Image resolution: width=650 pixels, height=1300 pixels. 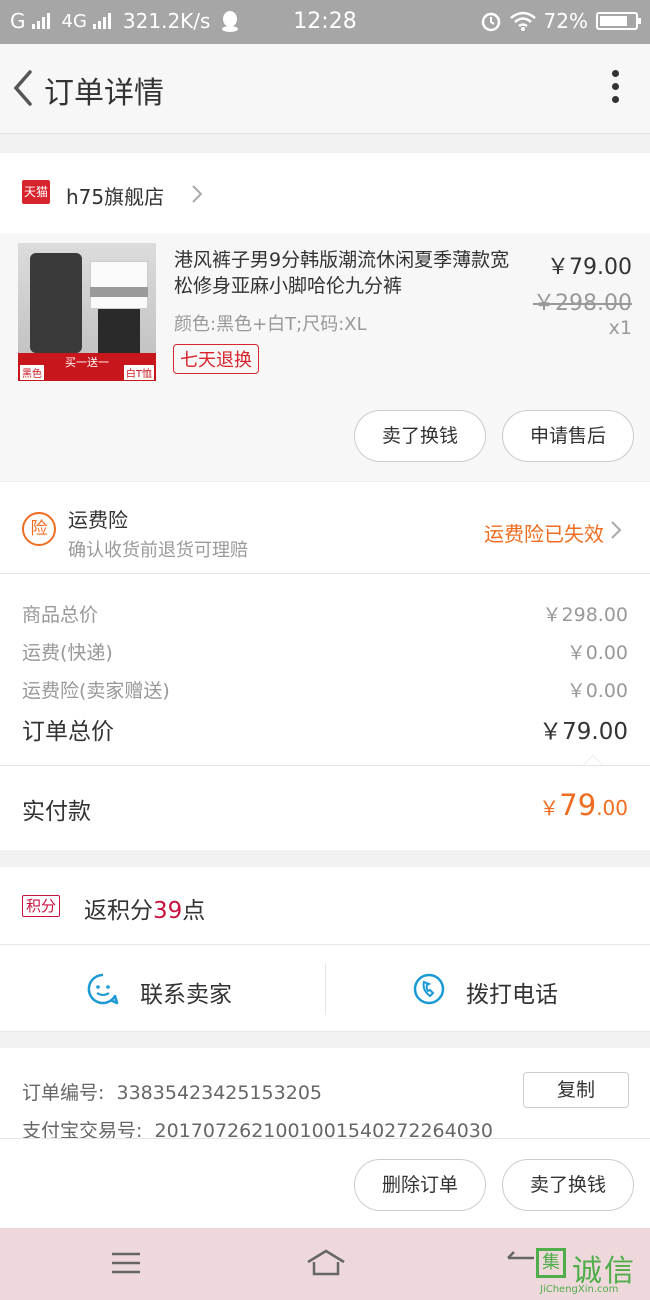 What do you see at coordinates (544, 532) in the screenshot?
I see `insurance-status: 运费险已失效` at bounding box center [544, 532].